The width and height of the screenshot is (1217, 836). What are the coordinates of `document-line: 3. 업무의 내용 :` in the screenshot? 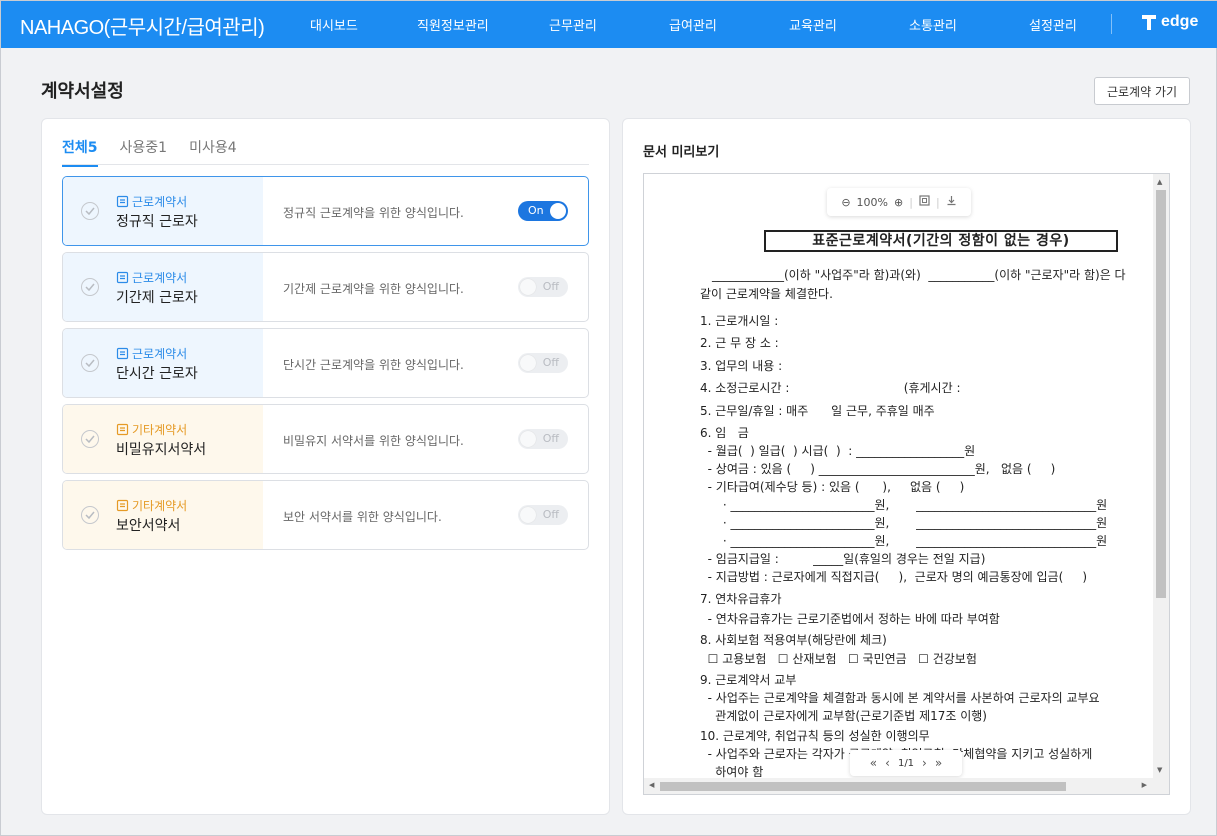 It's located at (741, 366).